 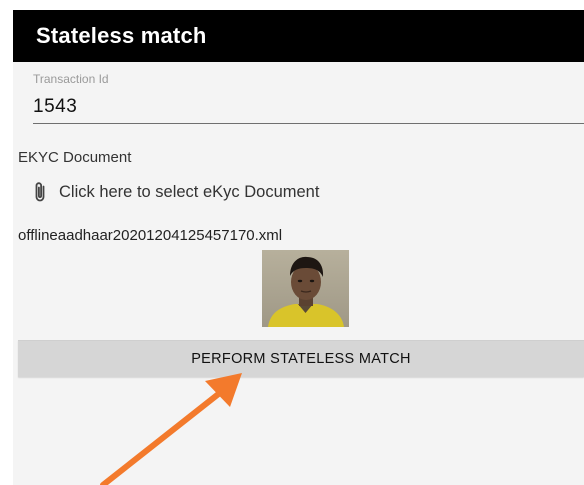 I want to click on select-ekyc-document-button: Click here to select eKyc Document, so click(x=174, y=192).